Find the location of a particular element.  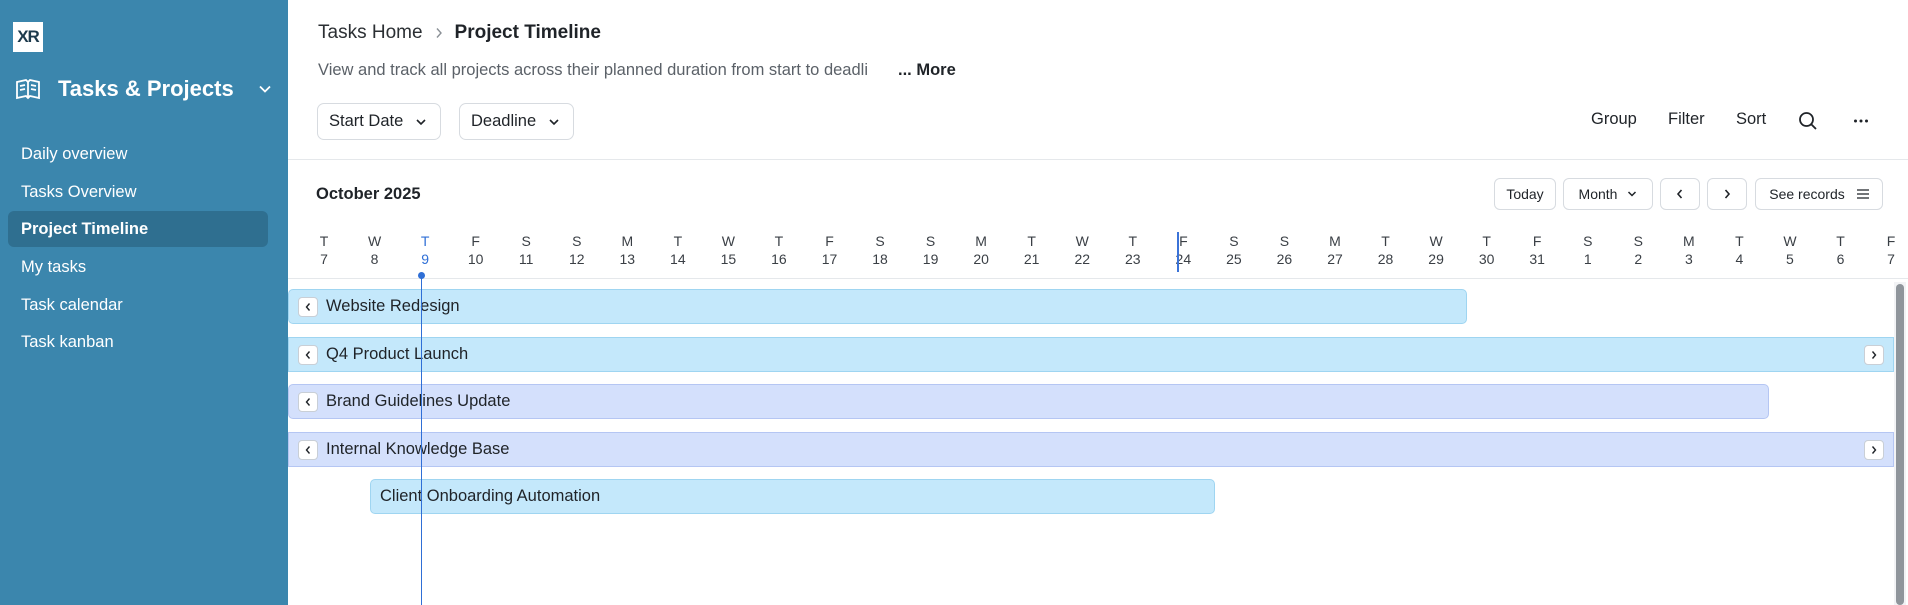

timeline-day-column: S 26 is located at coordinates (1284, 250).